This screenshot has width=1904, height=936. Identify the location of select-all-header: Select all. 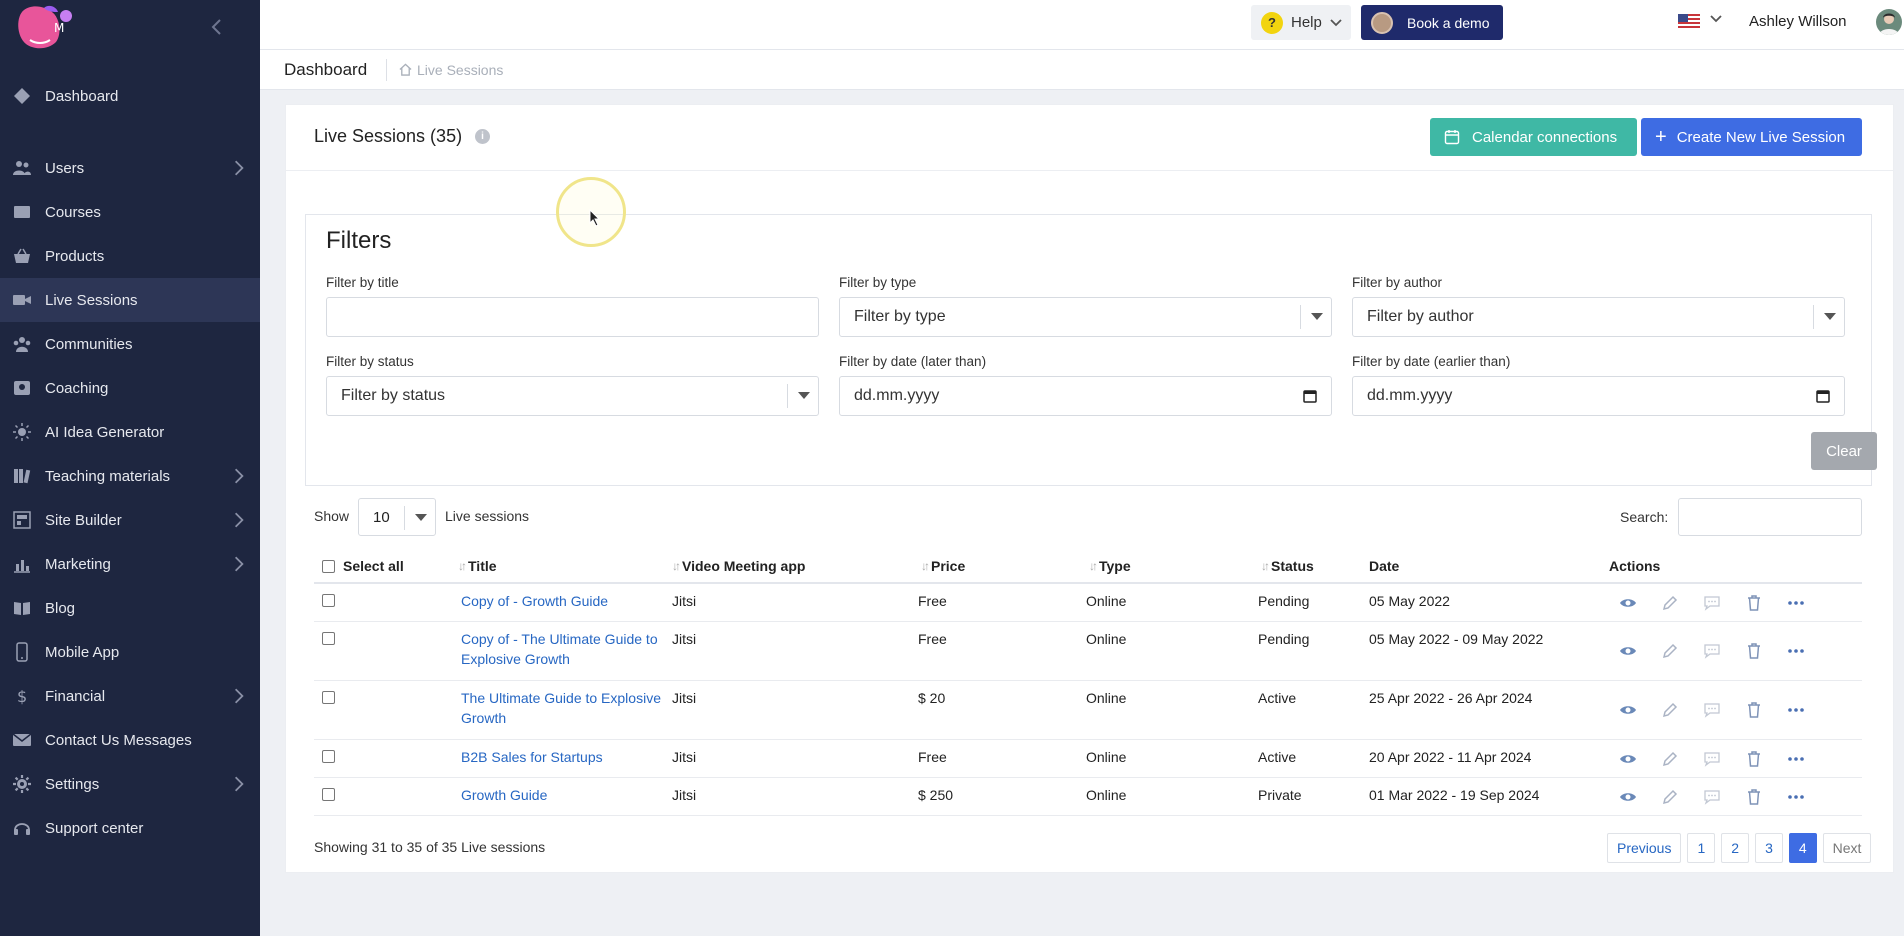
(363, 566).